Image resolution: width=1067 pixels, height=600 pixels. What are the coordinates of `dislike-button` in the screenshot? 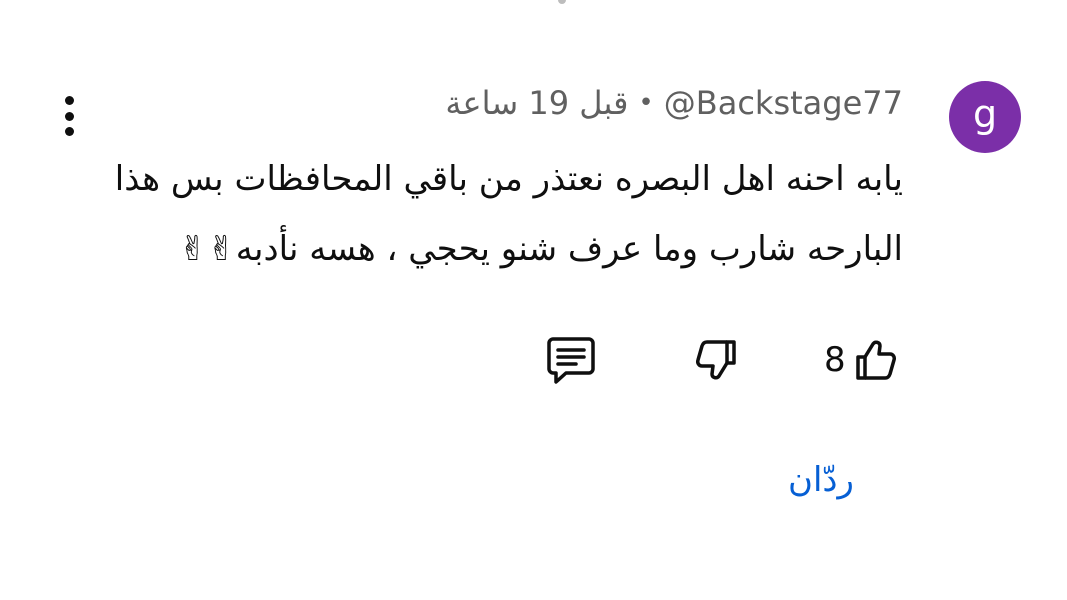 It's located at (716, 360).